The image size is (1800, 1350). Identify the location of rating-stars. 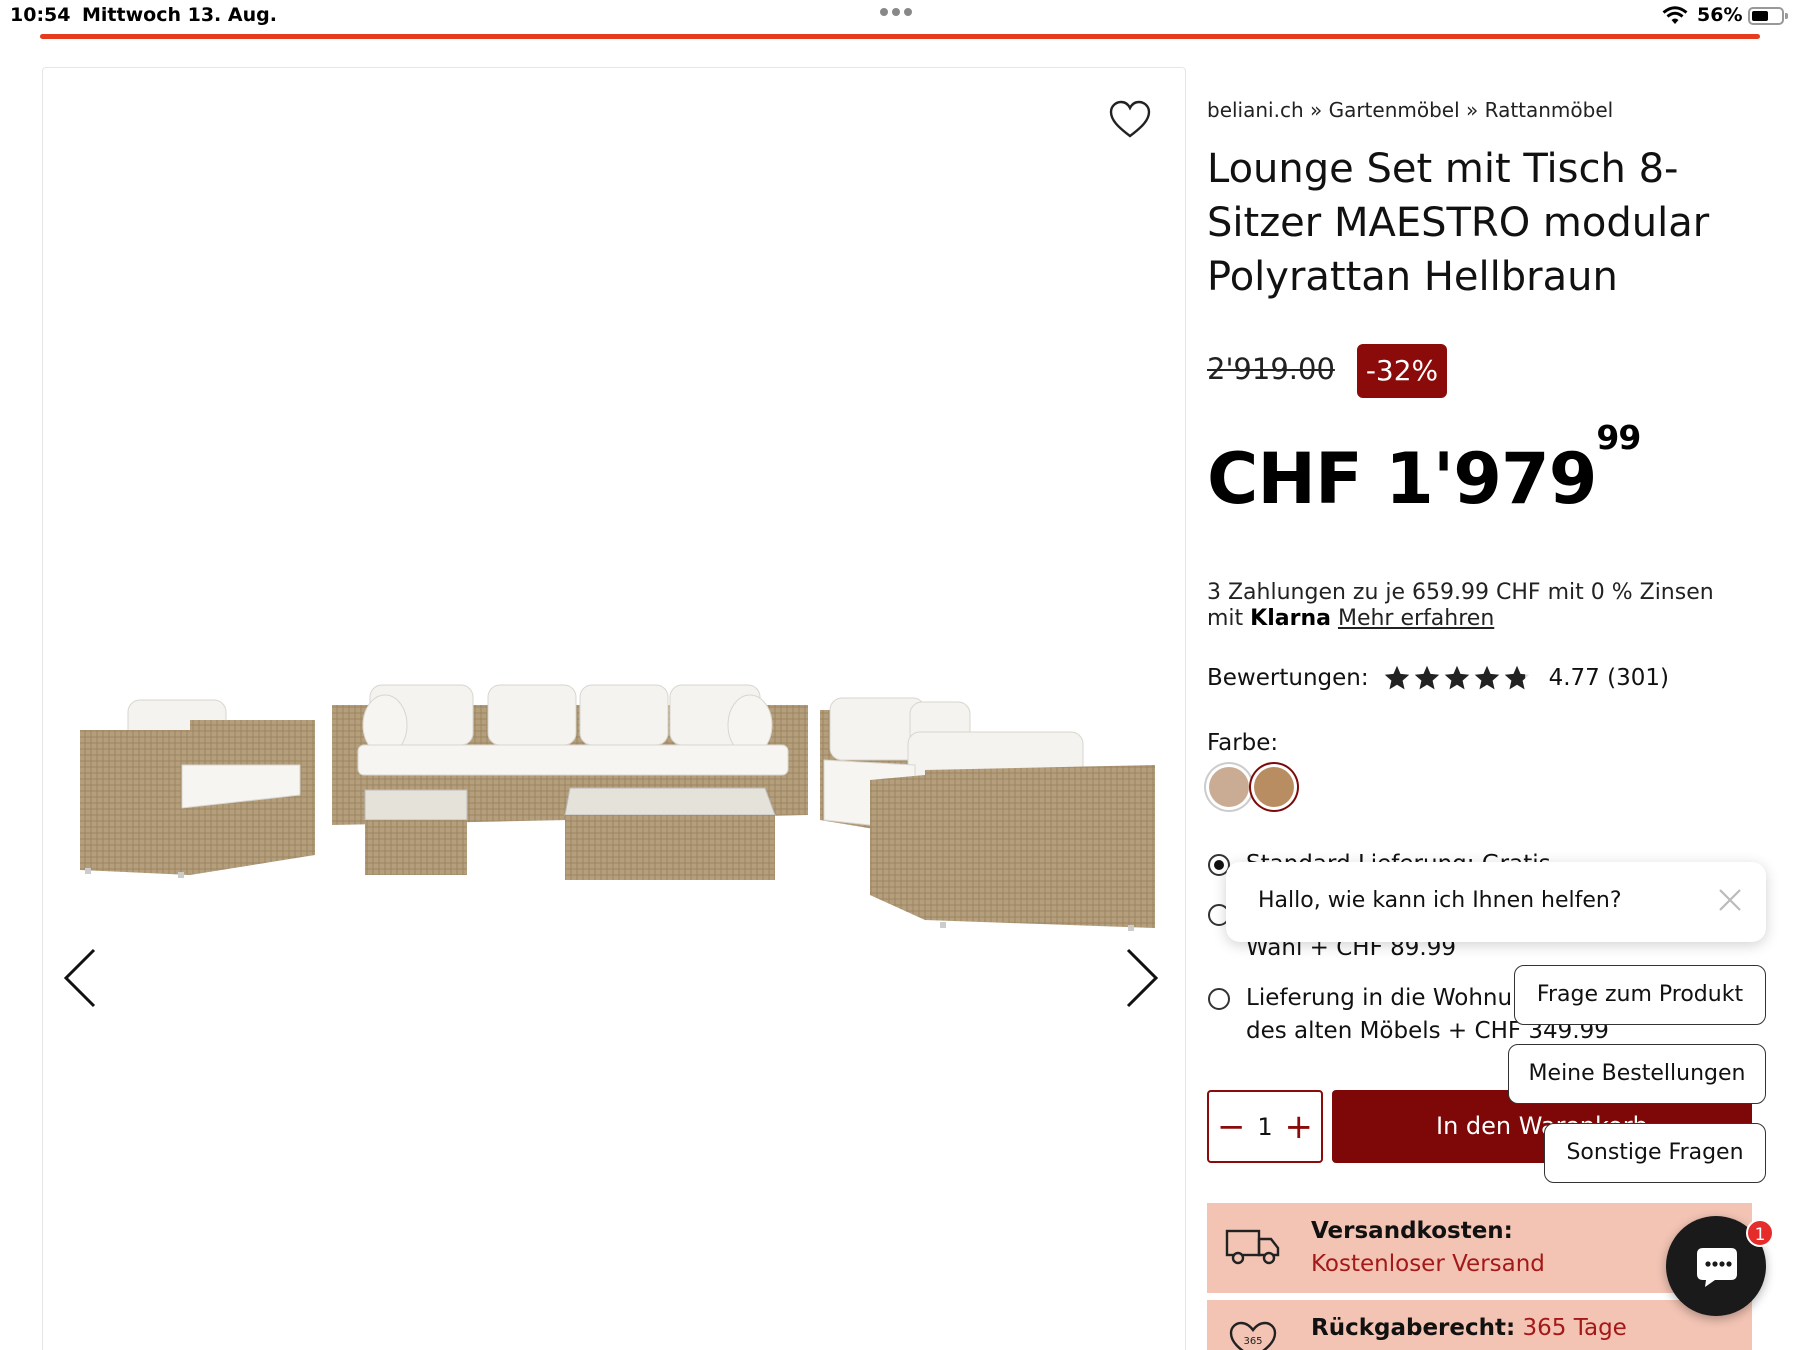
(1457, 678).